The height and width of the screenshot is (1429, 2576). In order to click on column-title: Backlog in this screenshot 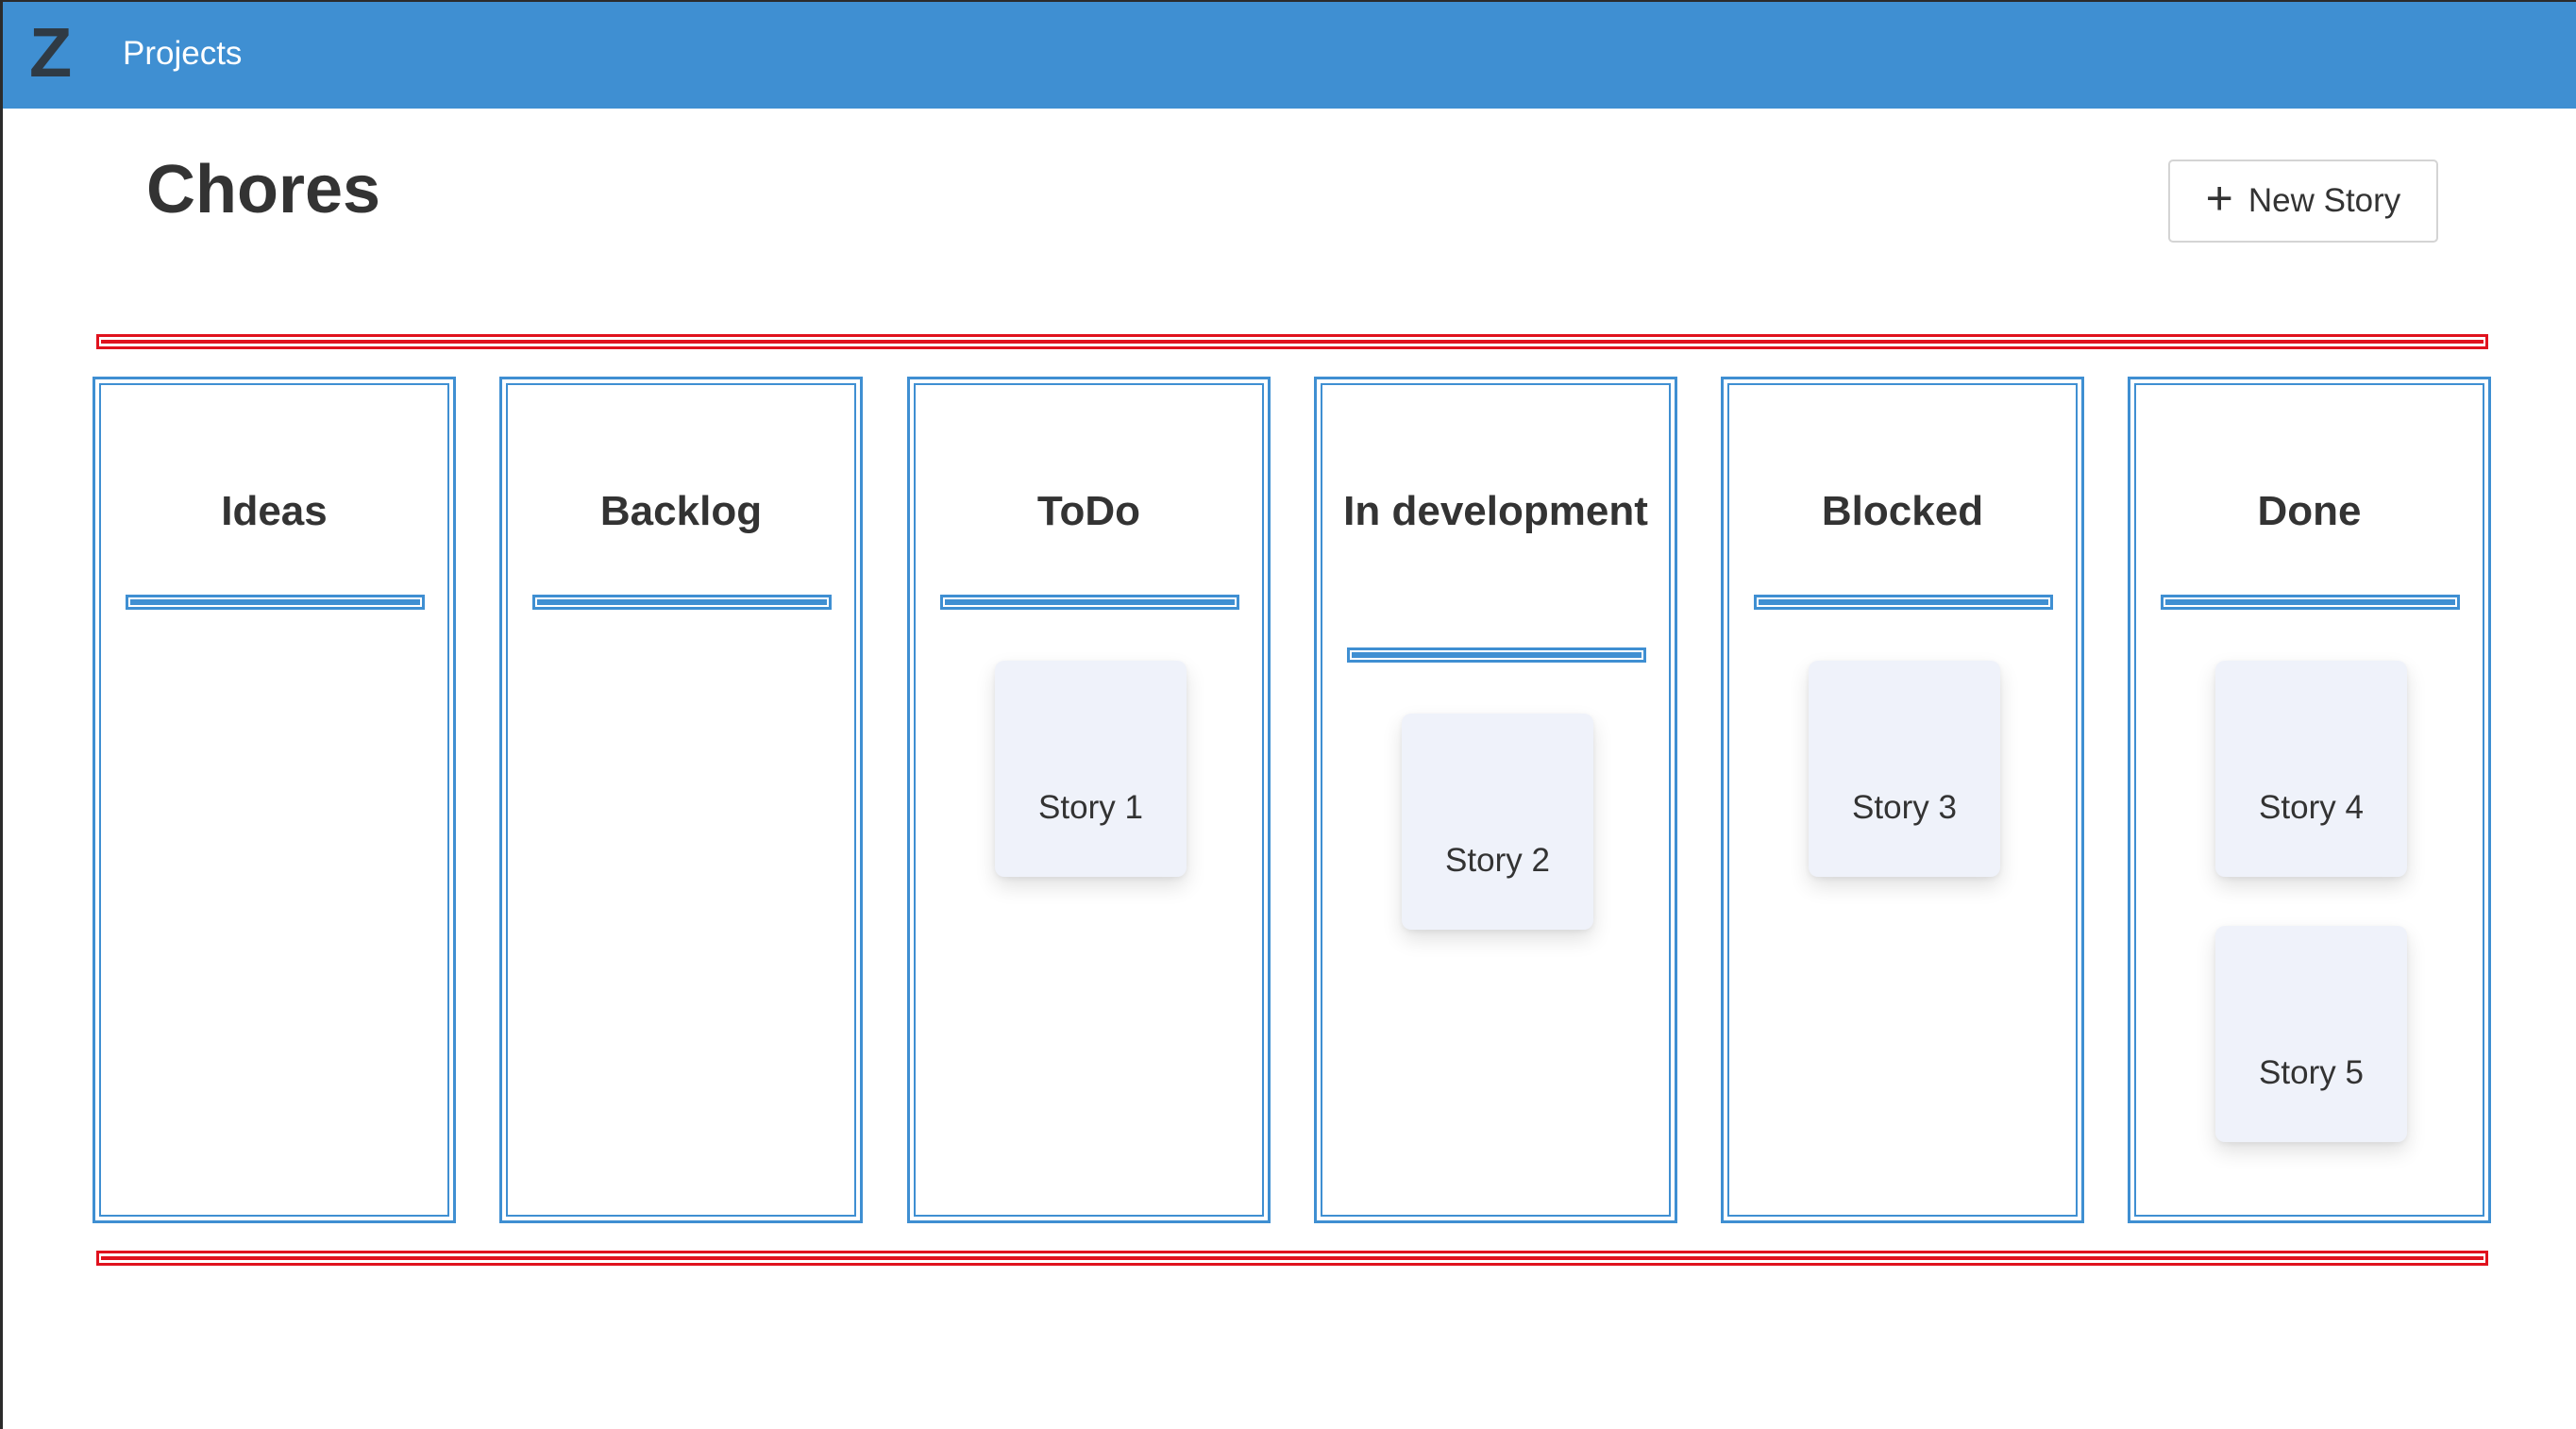, I will do `click(681, 511)`.